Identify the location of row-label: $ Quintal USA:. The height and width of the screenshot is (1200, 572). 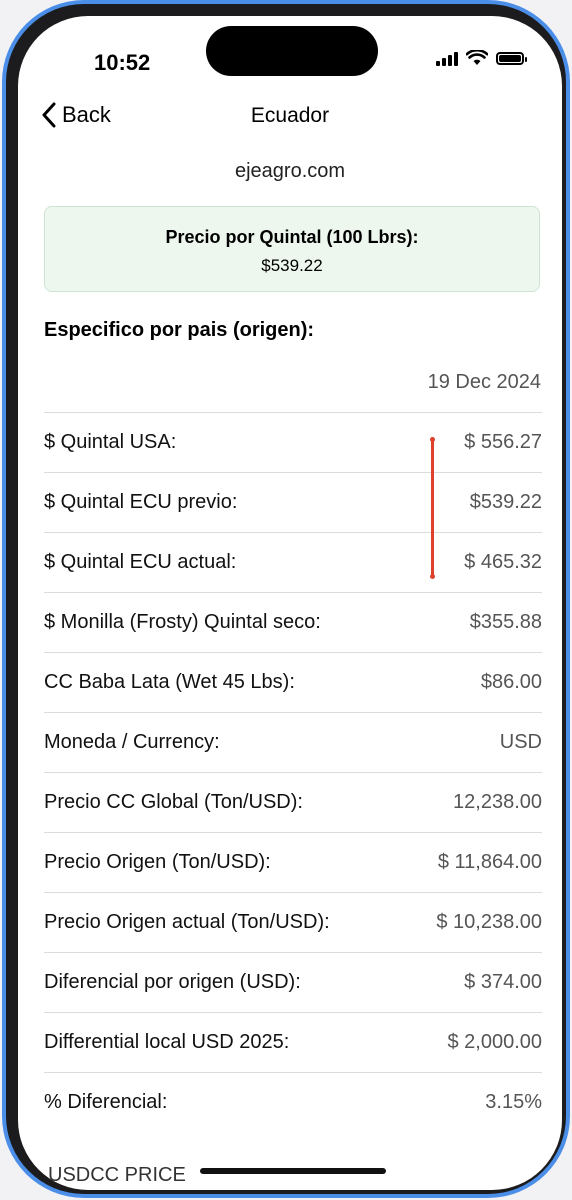
(110, 442).